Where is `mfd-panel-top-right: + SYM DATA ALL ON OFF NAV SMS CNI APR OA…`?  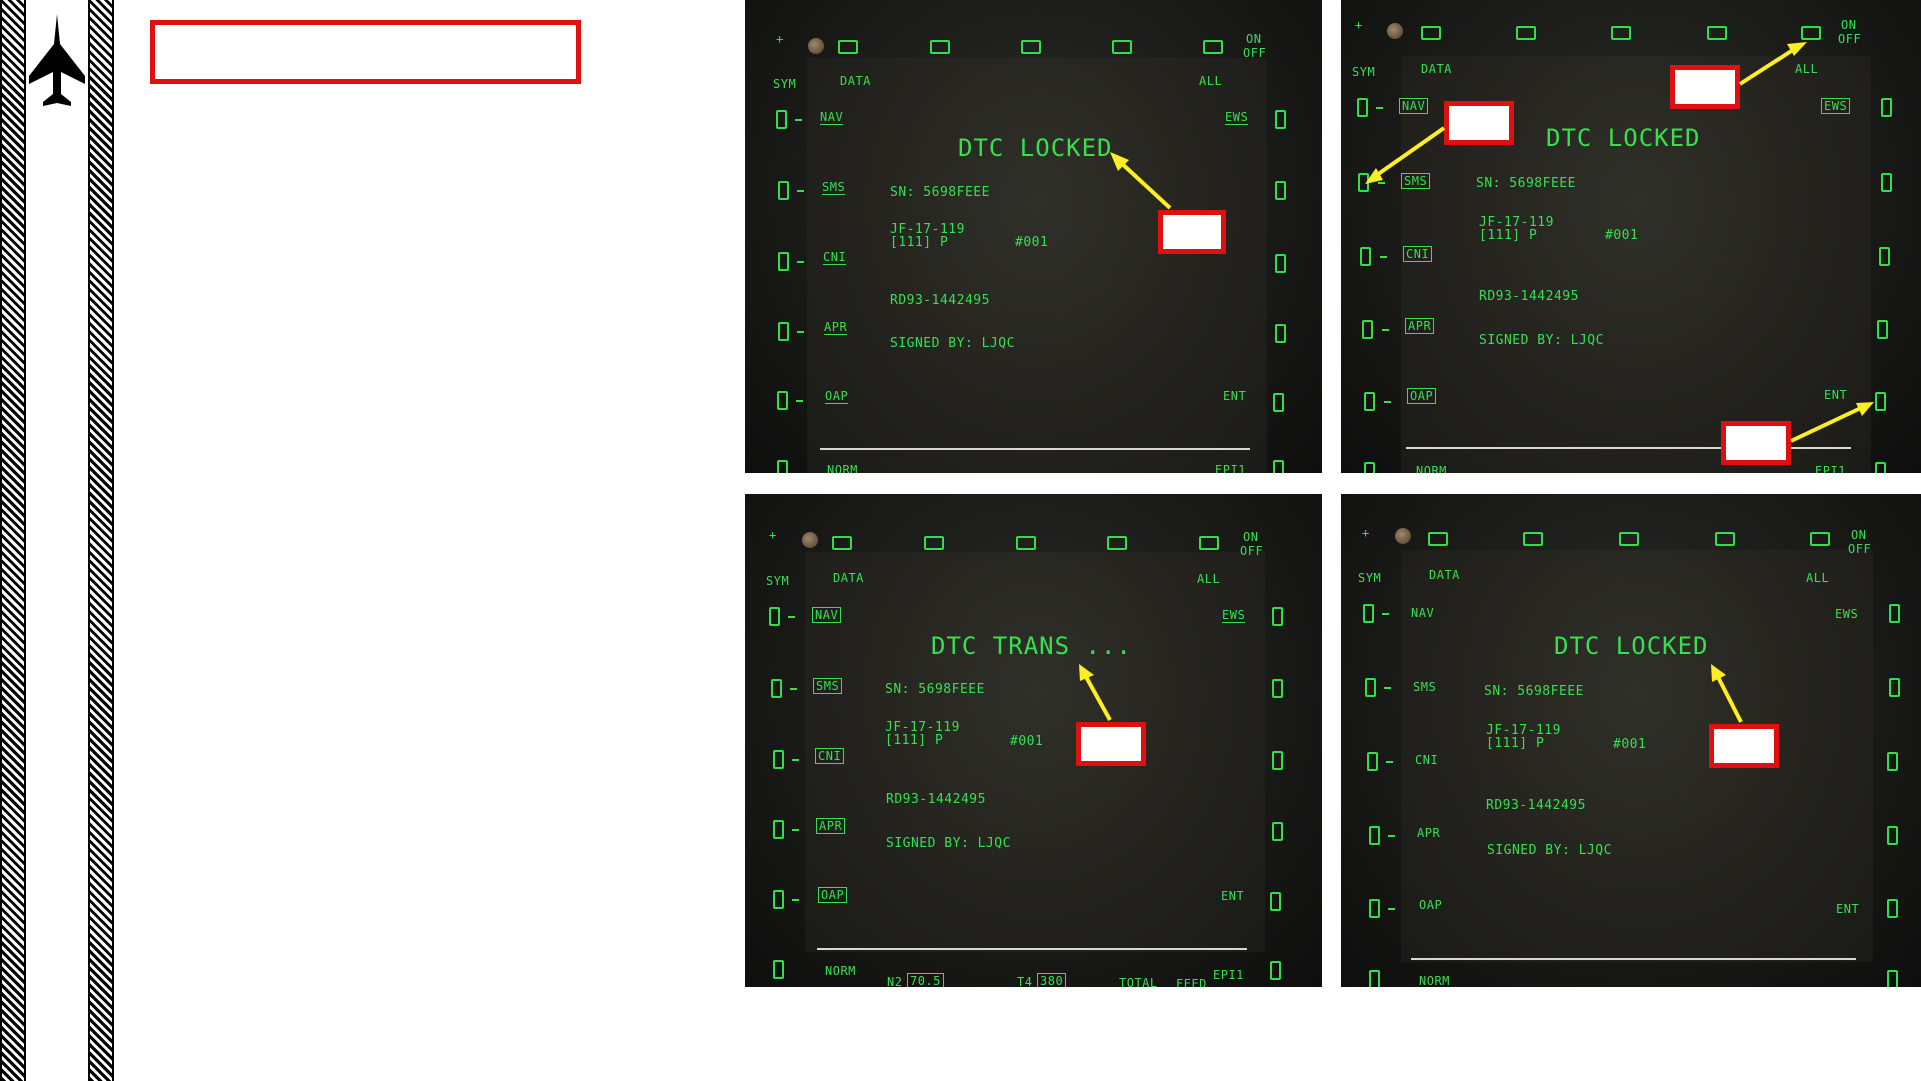 mfd-panel-top-right: + SYM DATA ALL ON OFF NAV SMS CNI APR OA… is located at coordinates (1631, 236).